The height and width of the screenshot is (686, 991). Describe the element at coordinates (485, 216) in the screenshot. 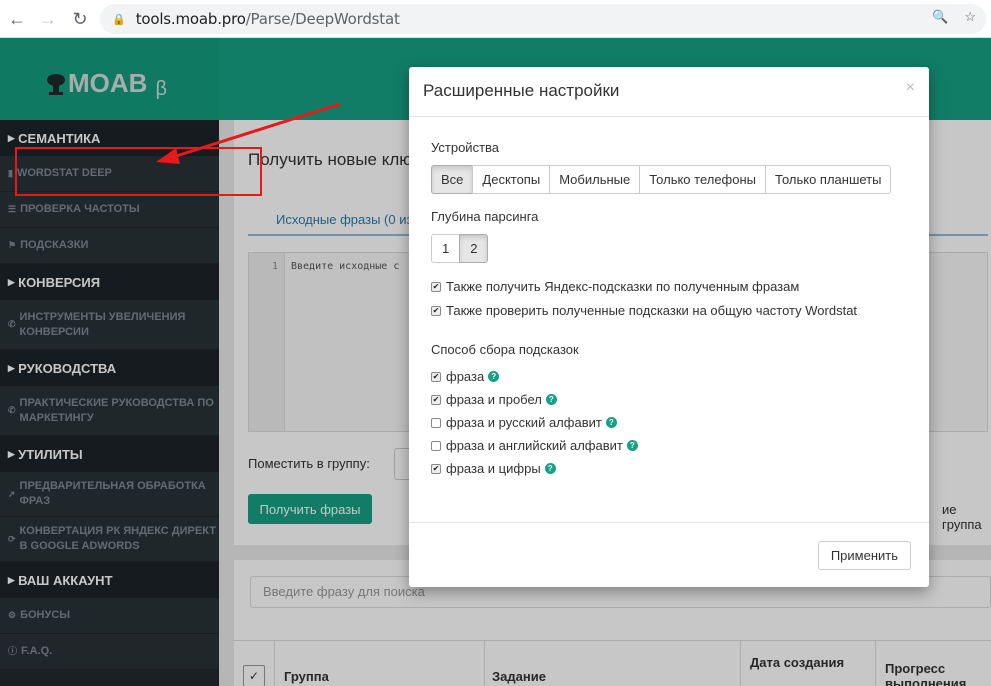

I see `depth-label: Глубина парсинга` at that location.